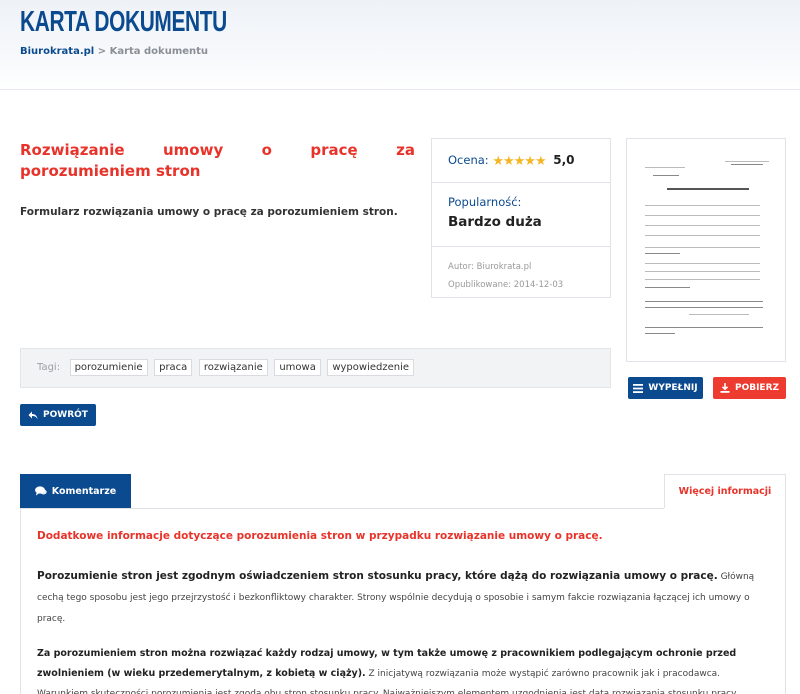 The width and height of the screenshot is (800, 694). Describe the element at coordinates (371, 367) in the screenshot. I see `tag-wypowiedzenie: wypowiedzenie` at that location.